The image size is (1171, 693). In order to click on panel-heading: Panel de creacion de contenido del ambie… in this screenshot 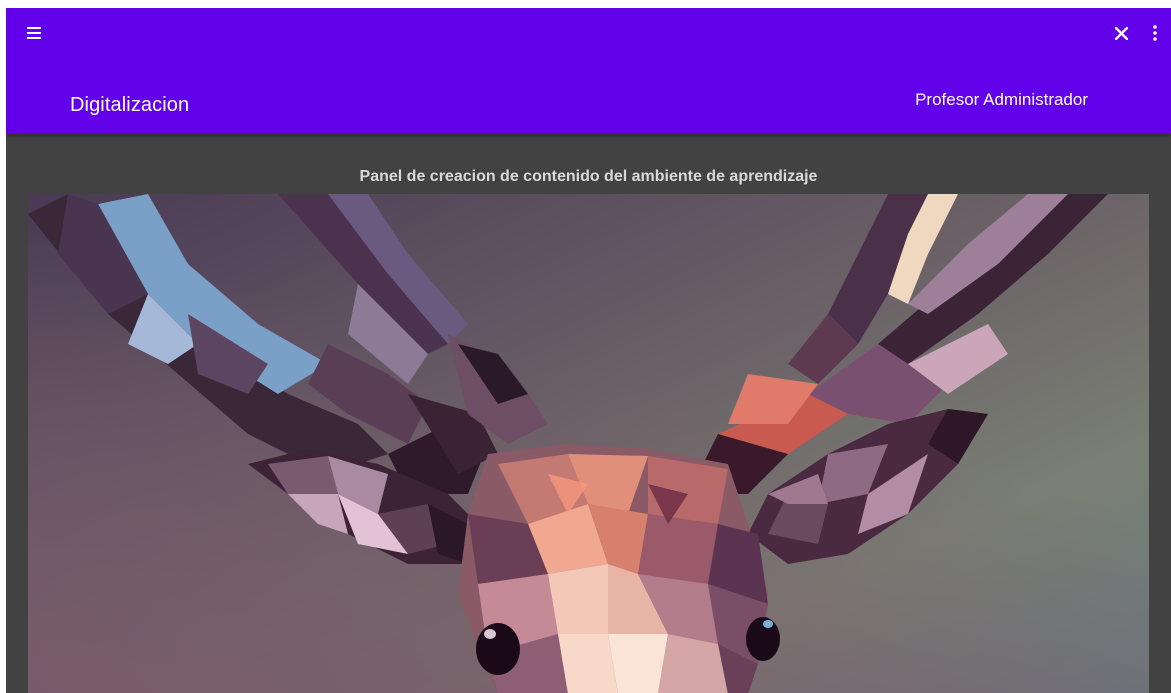, I will do `click(588, 176)`.